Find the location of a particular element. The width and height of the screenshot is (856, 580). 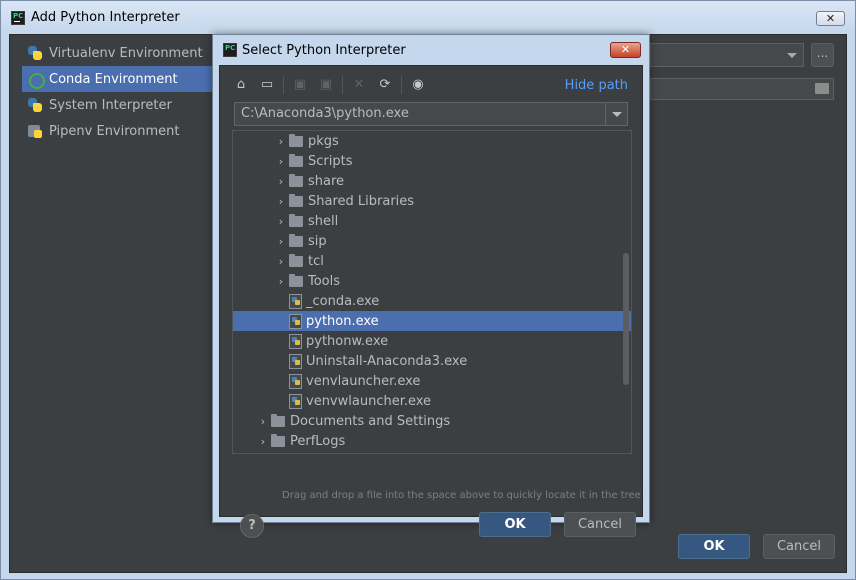

tree-row: _conda.exe is located at coordinates (432, 301).